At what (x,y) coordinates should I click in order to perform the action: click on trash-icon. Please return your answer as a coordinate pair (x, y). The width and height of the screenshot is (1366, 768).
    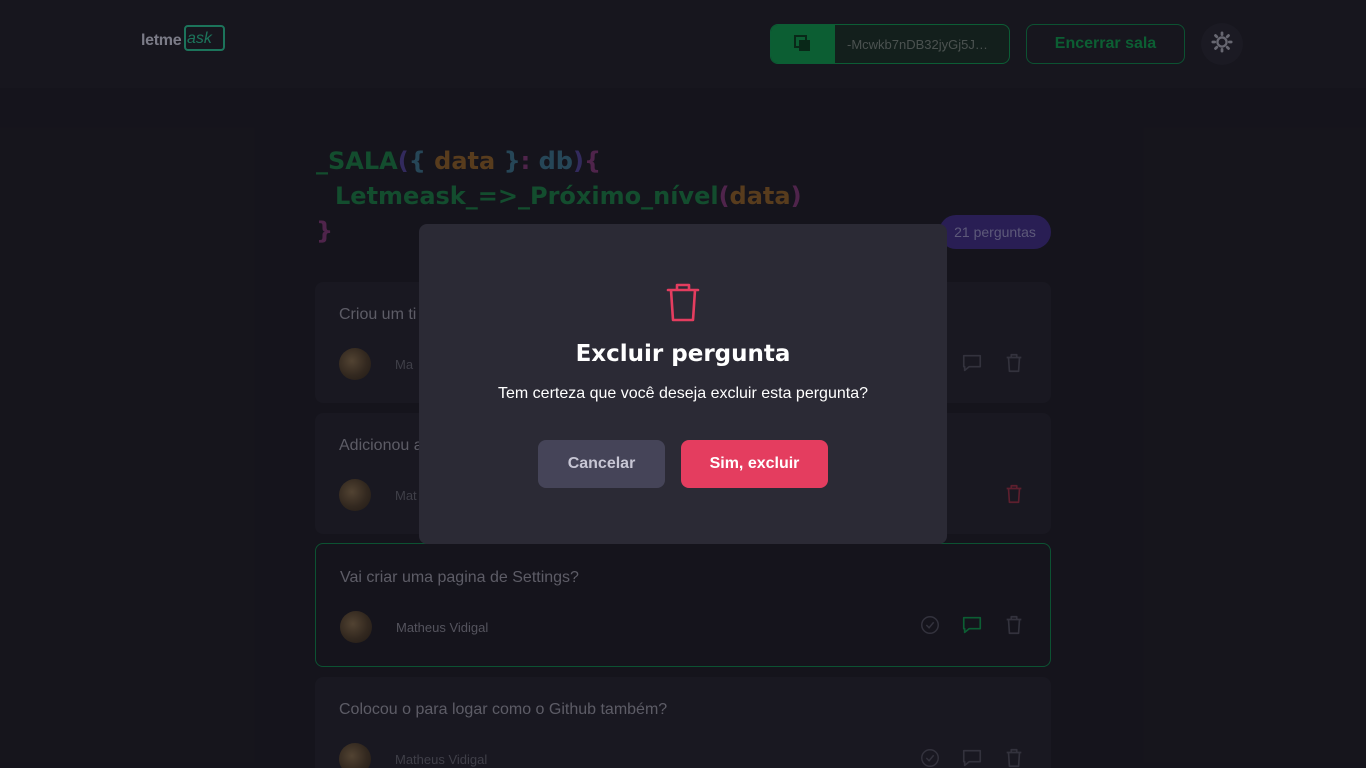
    Looking at the image, I should click on (683, 304).